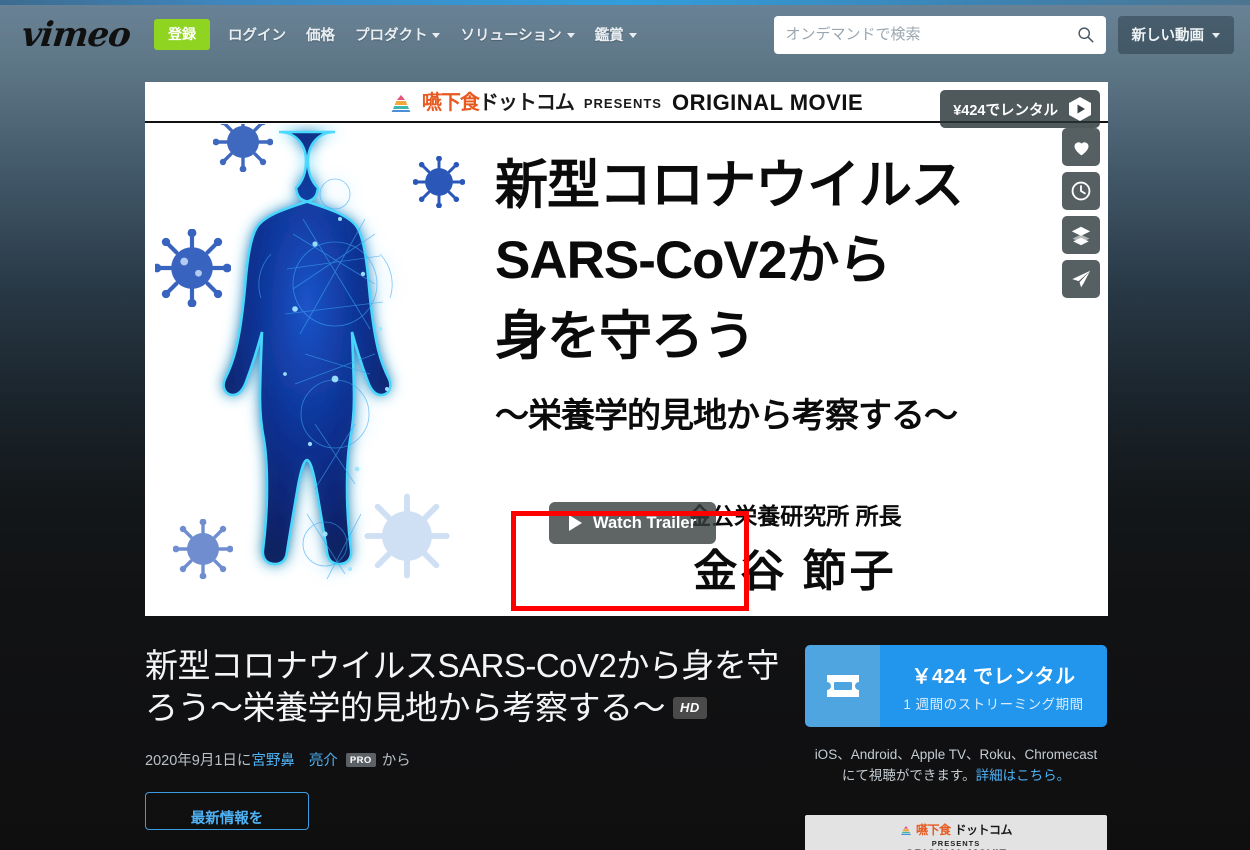  Describe the element at coordinates (1081, 213) in the screenshot. I see `player-side-actions` at that location.